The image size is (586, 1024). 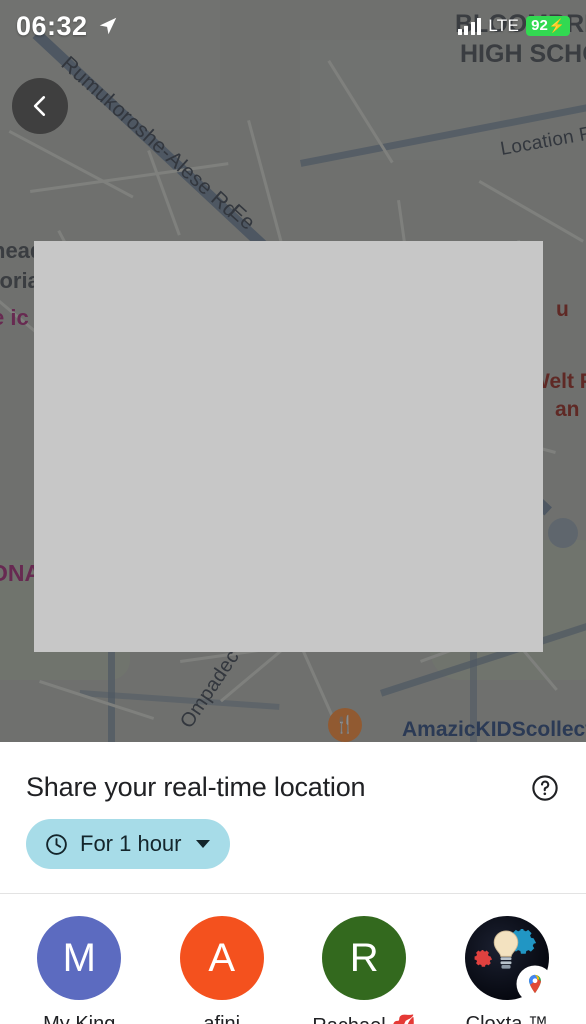 What do you see at coordinates (364, 1018) in the screenshot?
I see `contact-name: Rachael 💋` at bounding box center [364, 1018].